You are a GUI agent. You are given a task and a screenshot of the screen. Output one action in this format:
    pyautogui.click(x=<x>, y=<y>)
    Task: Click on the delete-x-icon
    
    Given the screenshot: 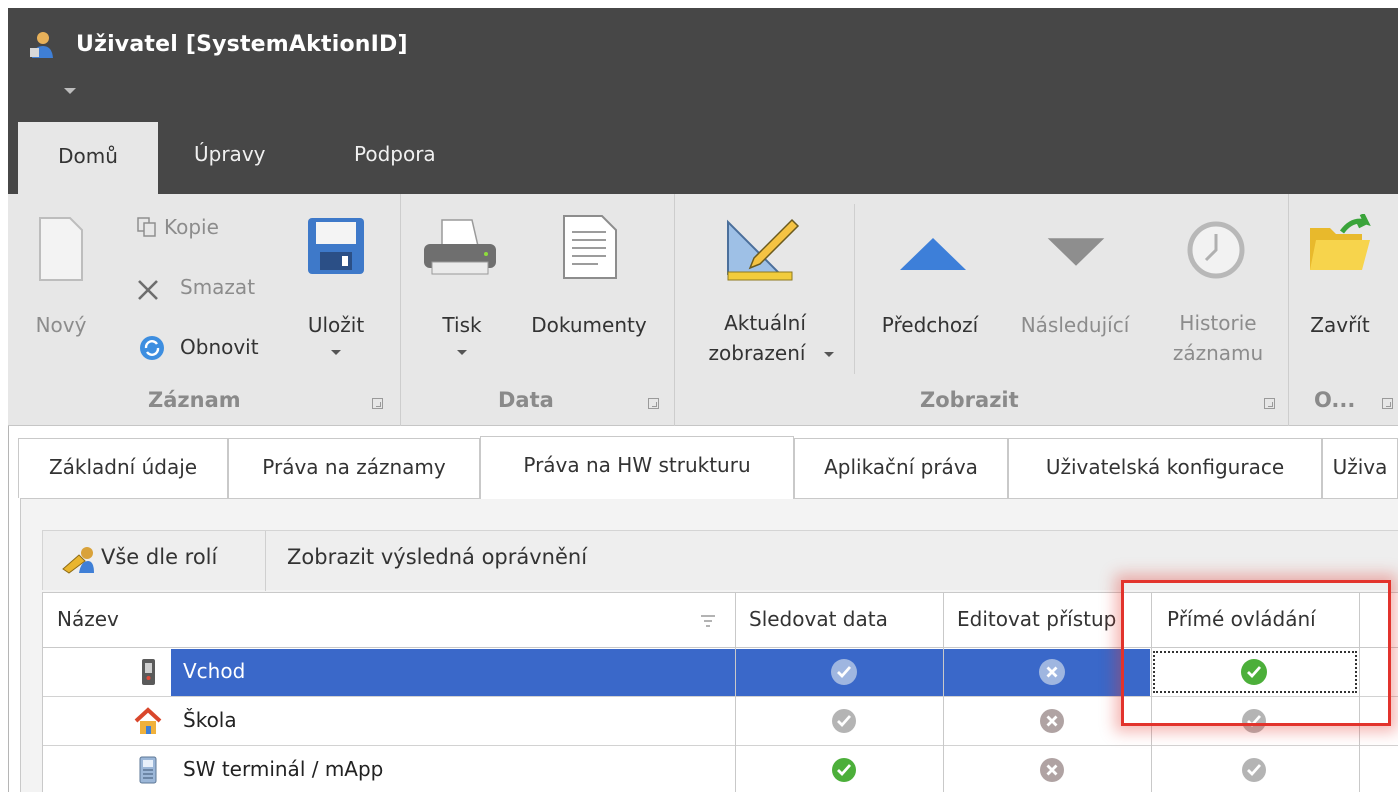 What is the action you would take?
    pyautogui.click(x=148, y=290)
    